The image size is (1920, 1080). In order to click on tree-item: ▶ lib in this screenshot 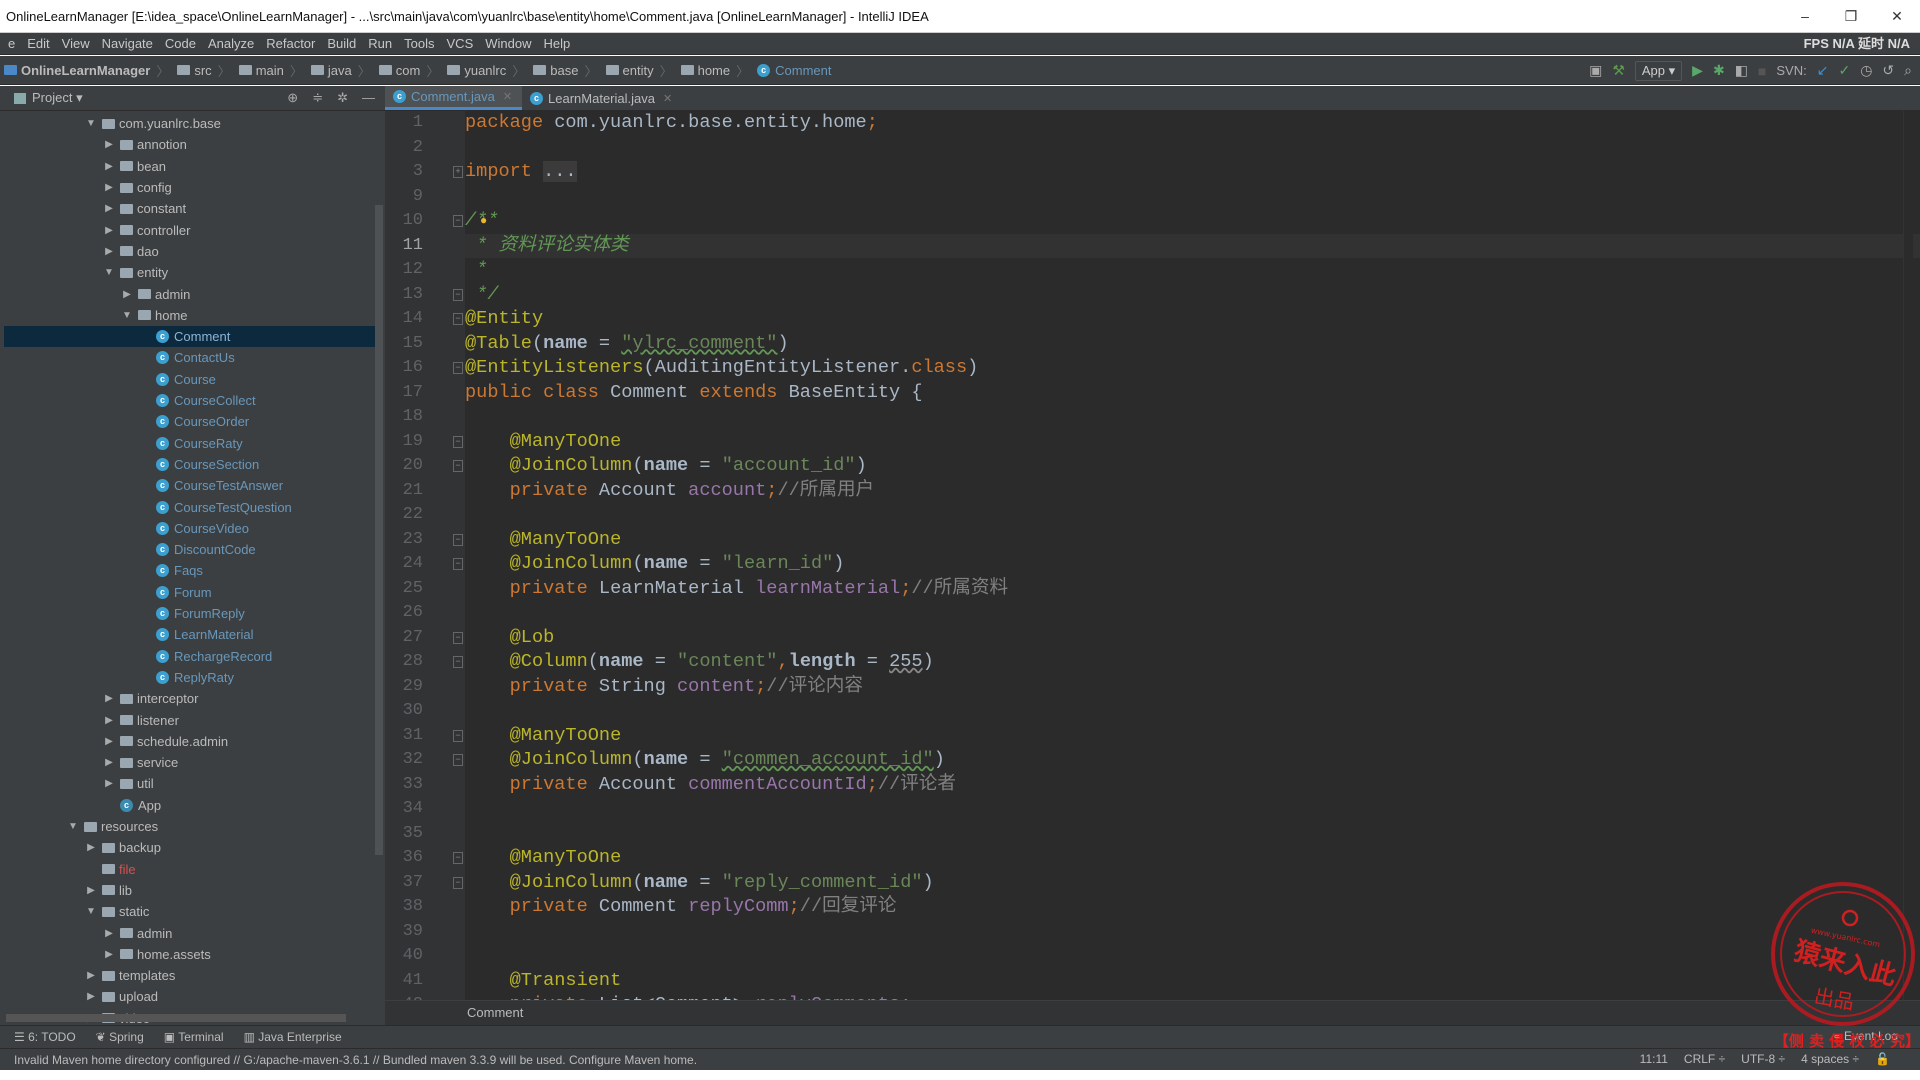, I will do `click(190, 890)`.